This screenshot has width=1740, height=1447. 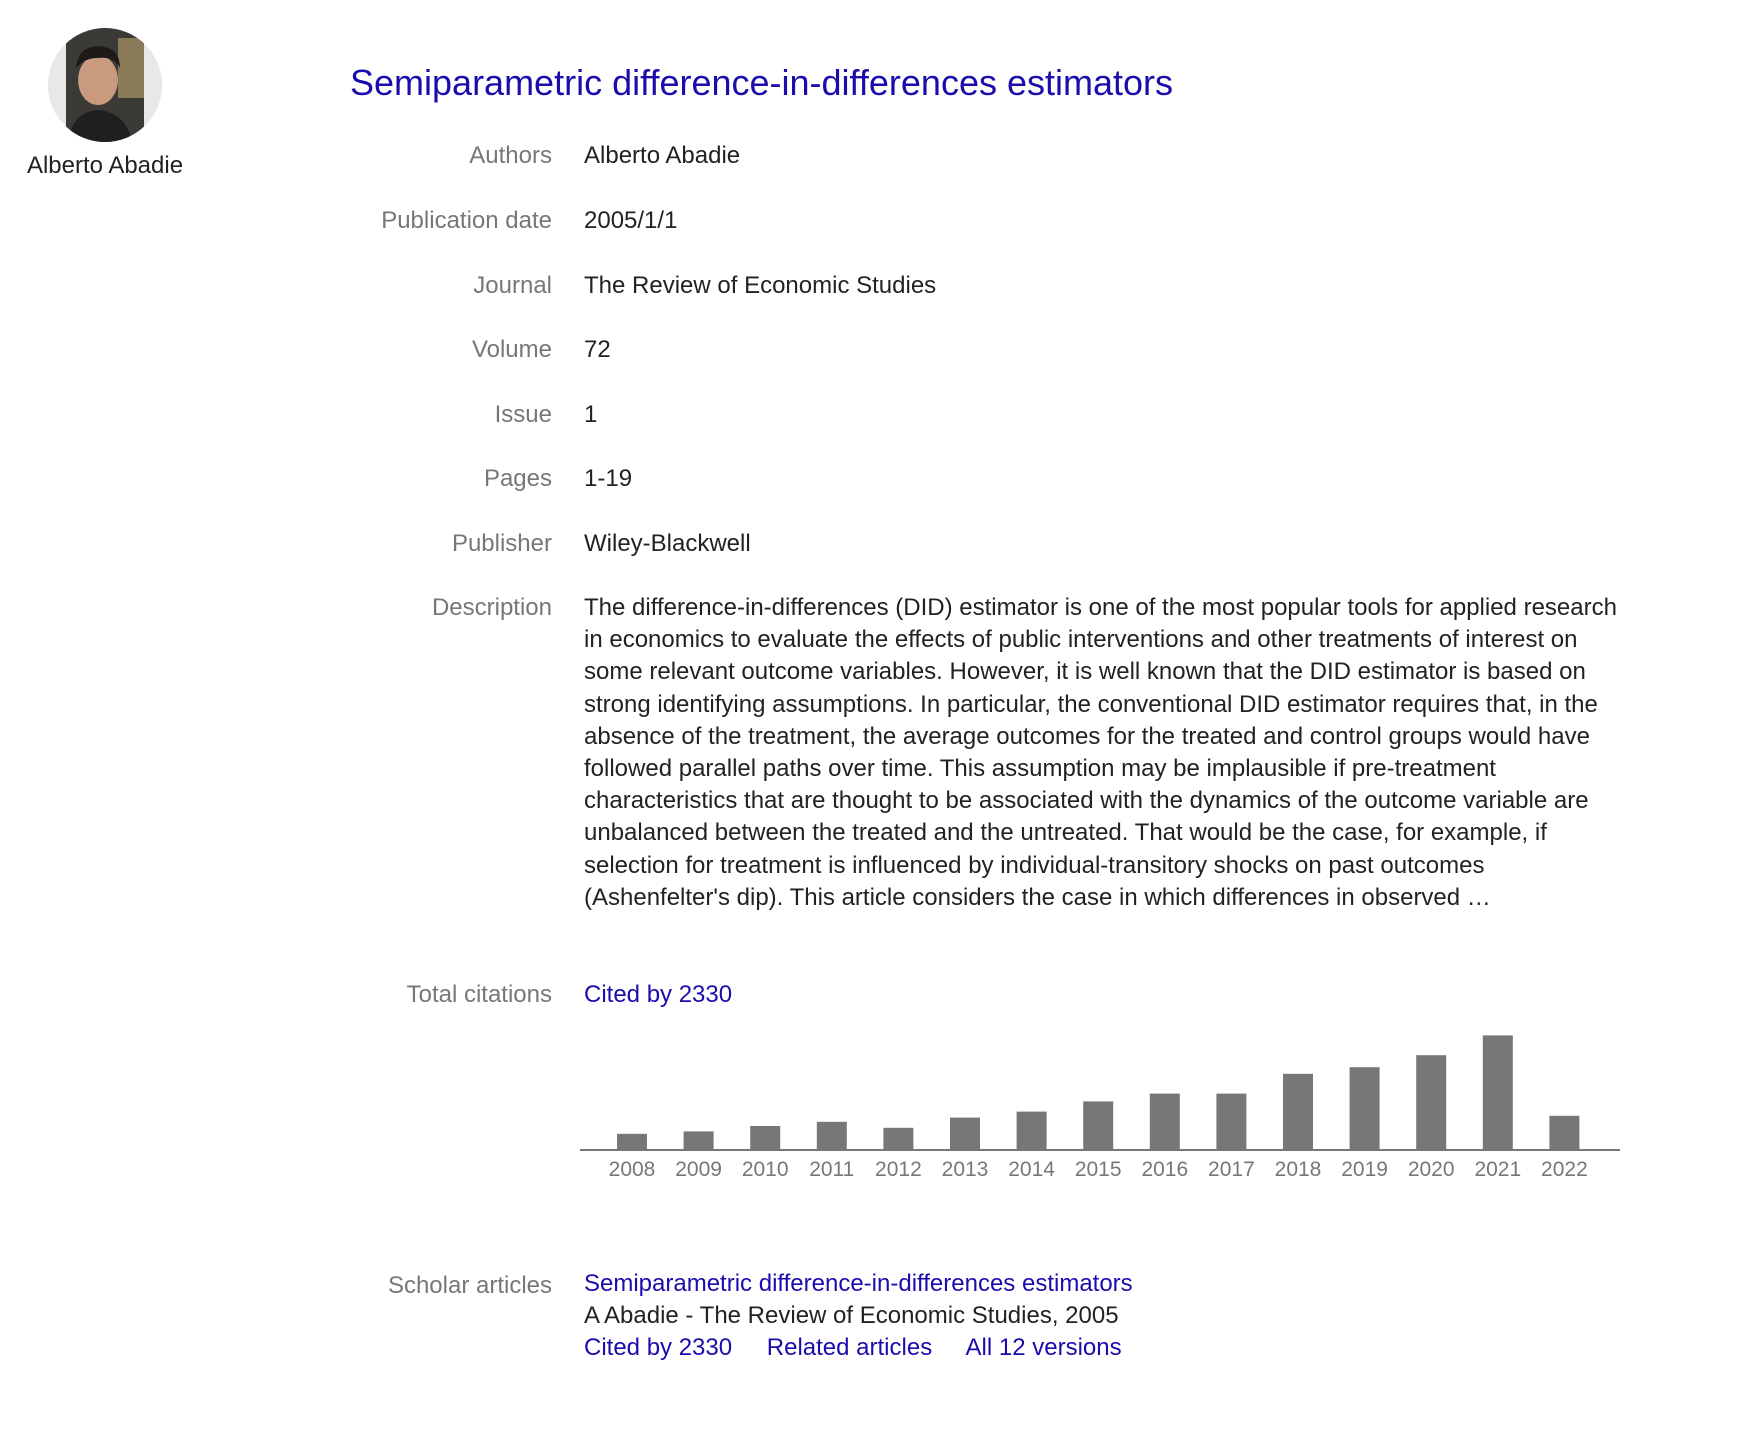 I want to click on avatar, so click(x=105, y=85).